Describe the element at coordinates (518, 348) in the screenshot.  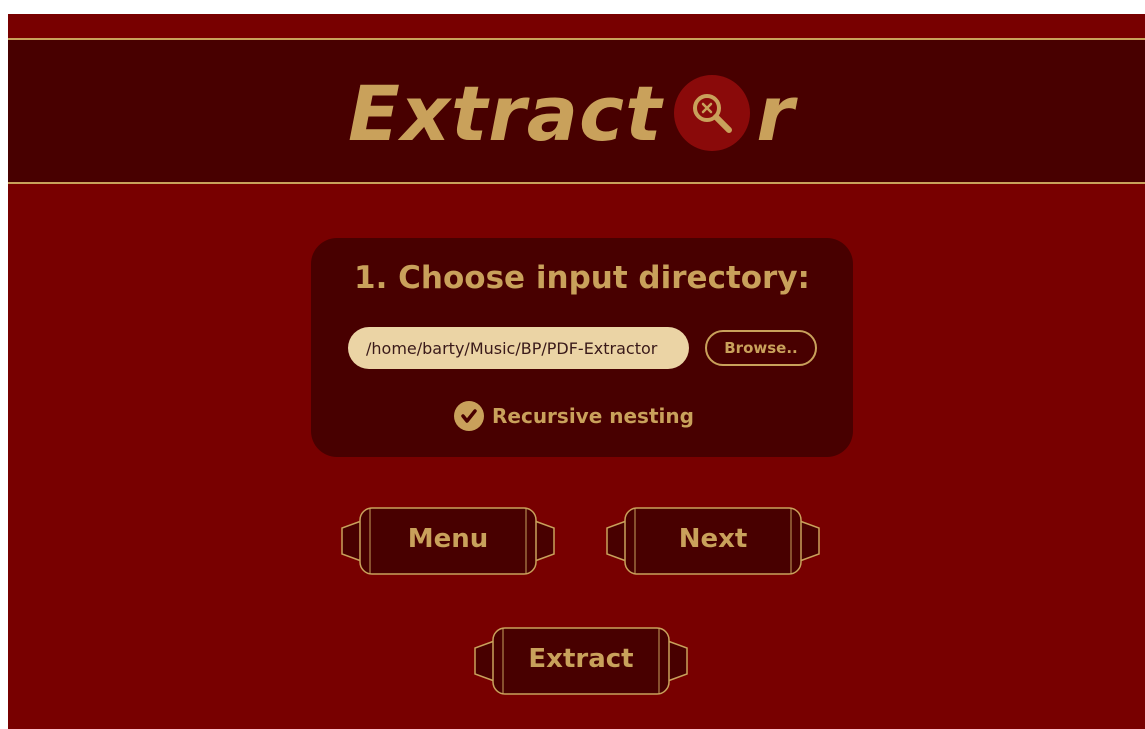
I see `directory-path-input` at that location.